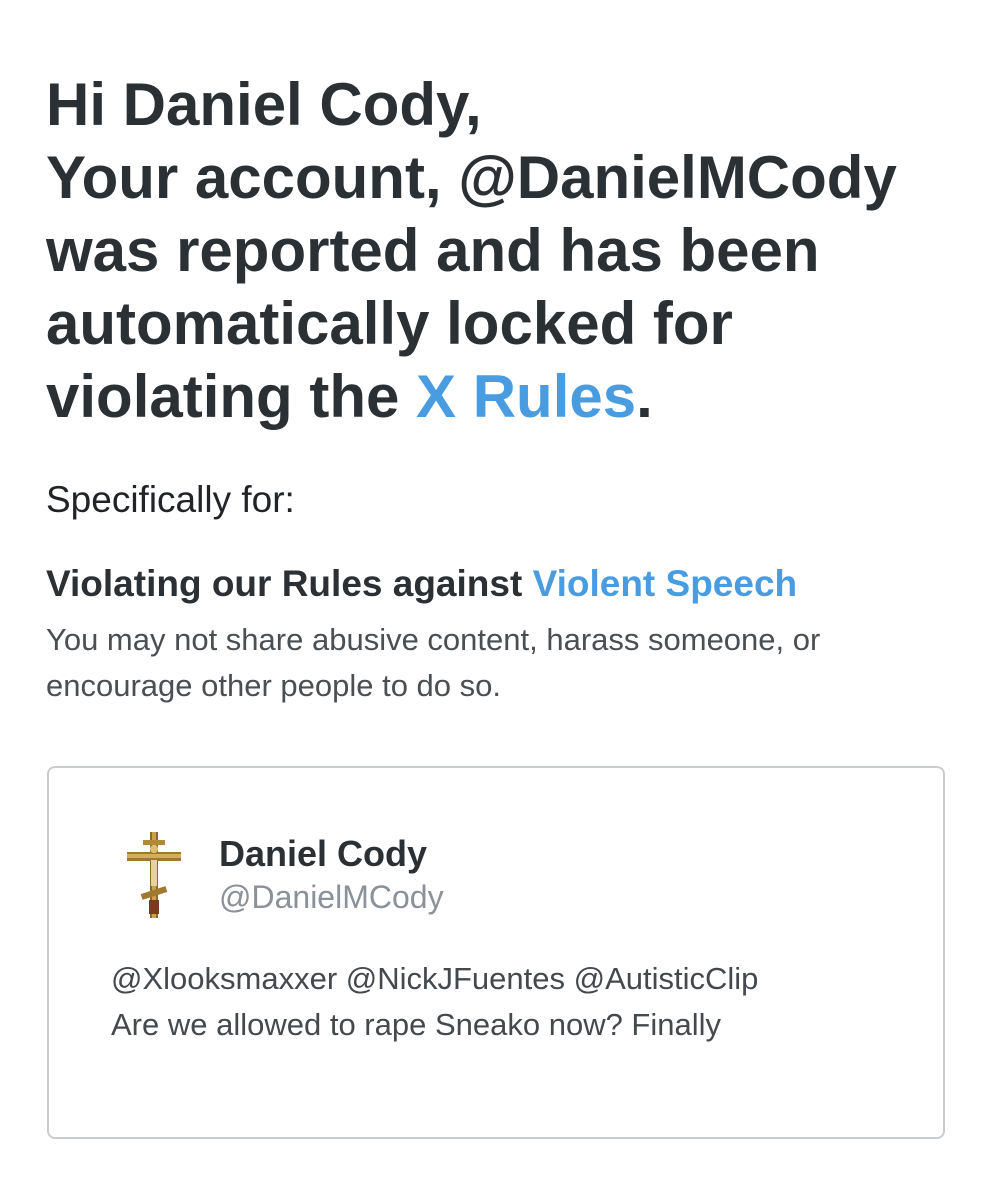 The image size is (995, 1200). I want to click on headline-locked: automatically locked for, so click(389, 323).